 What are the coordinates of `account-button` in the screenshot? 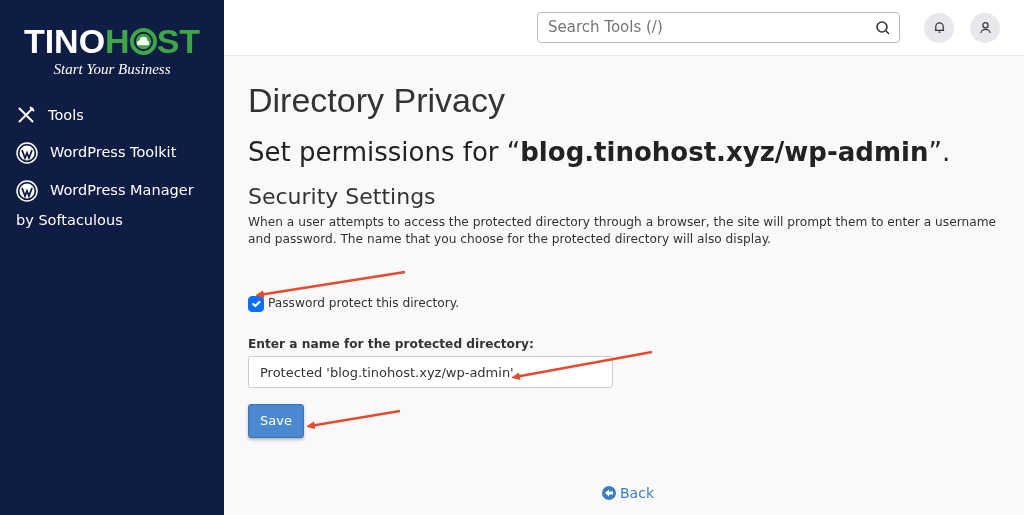 It's located at (985, 27).